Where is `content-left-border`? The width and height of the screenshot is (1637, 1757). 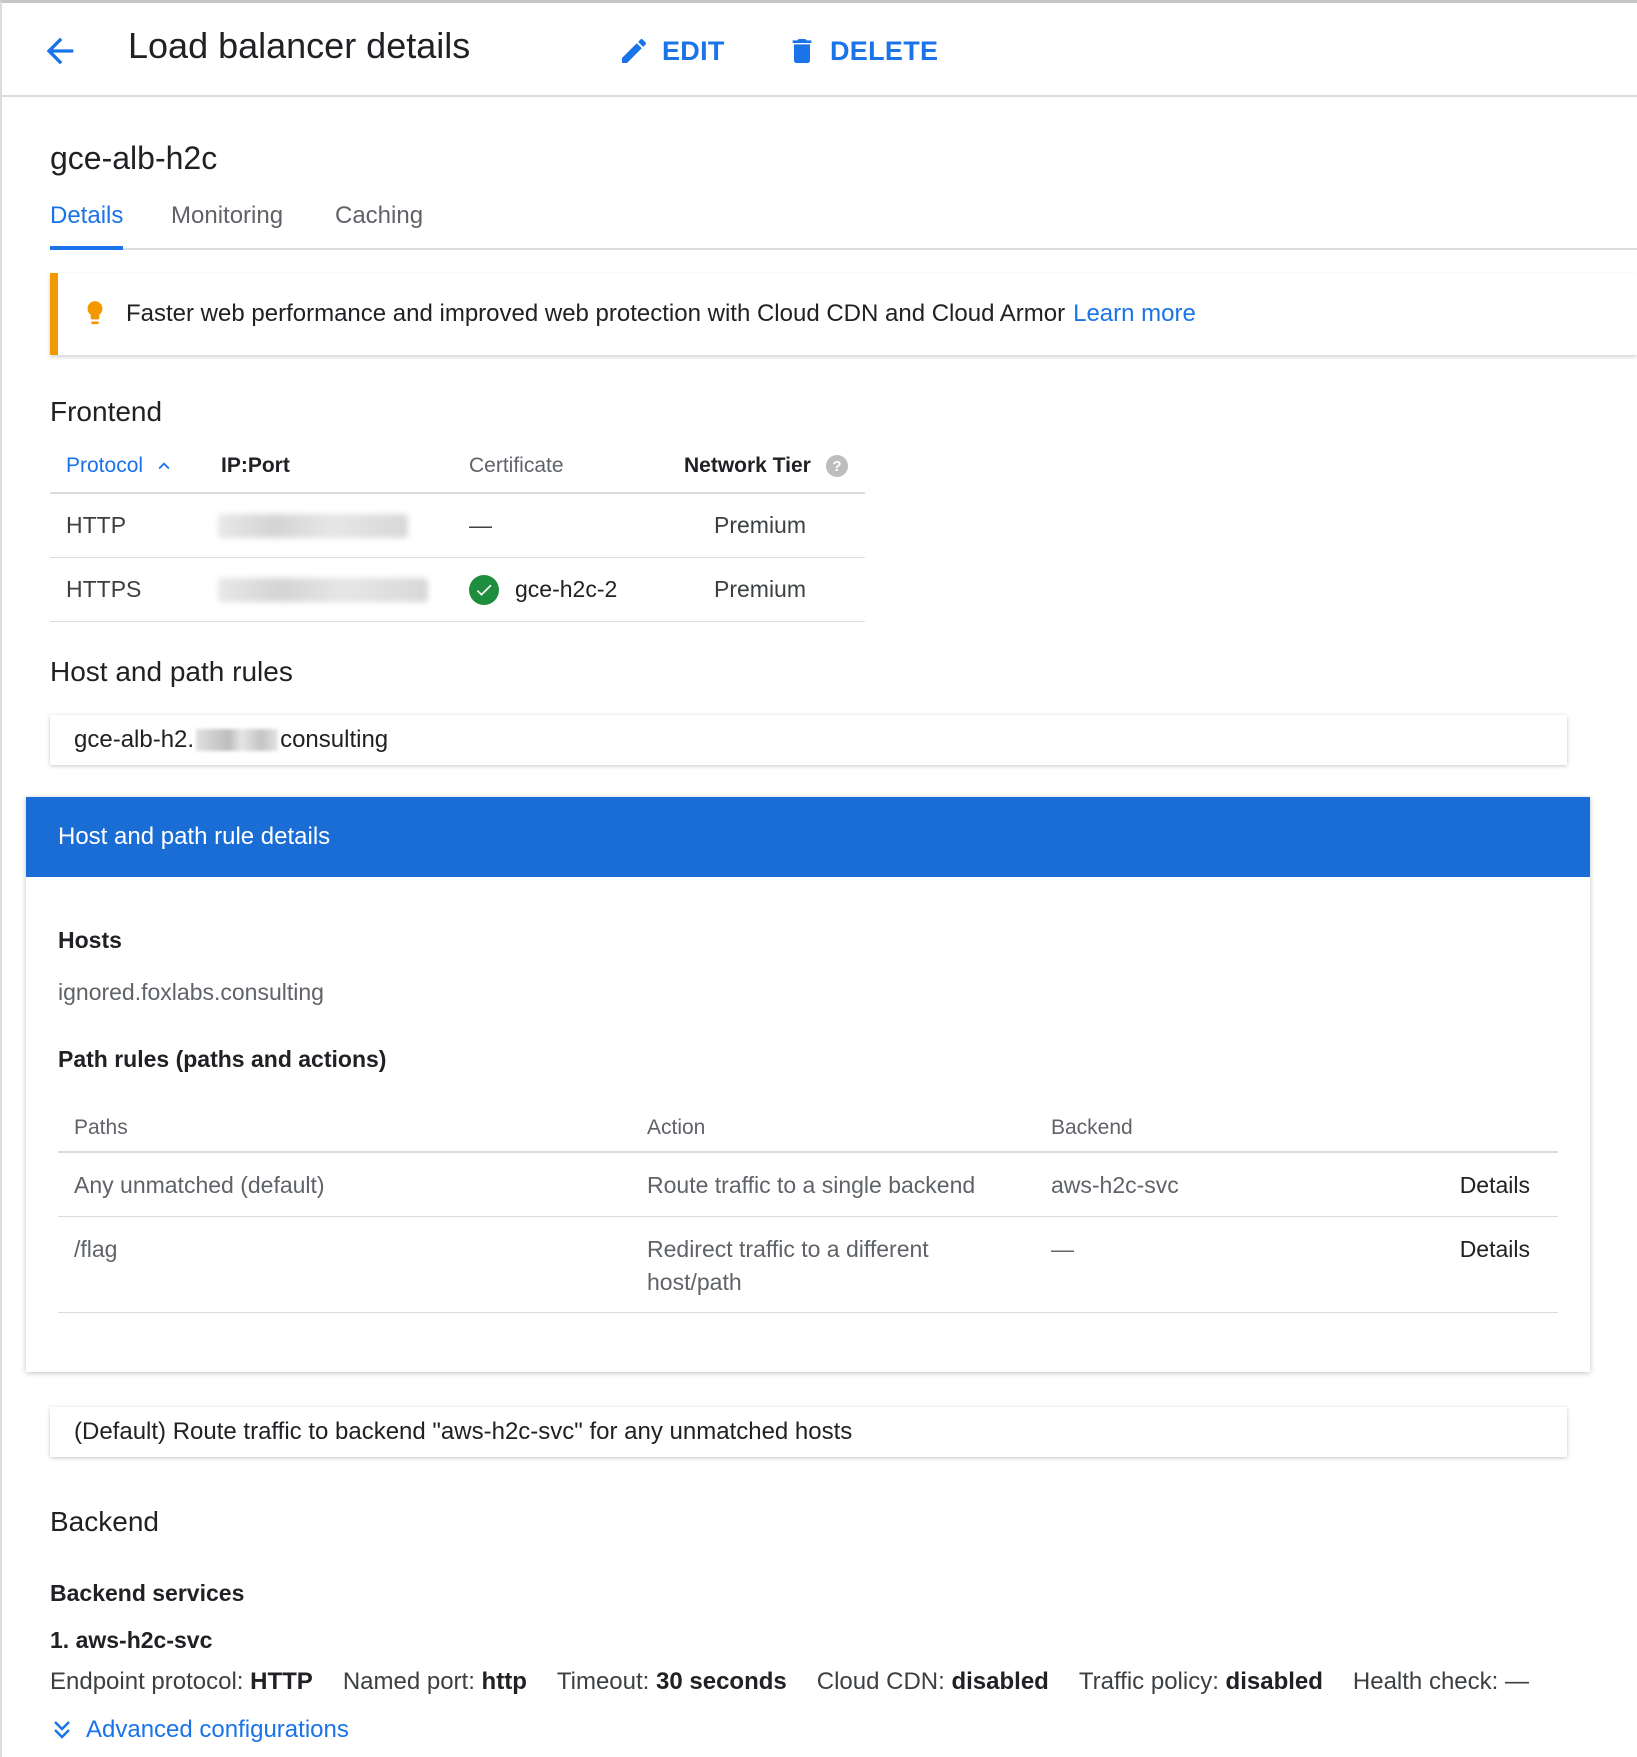 content-left-border is located at coordinates (1, 927).